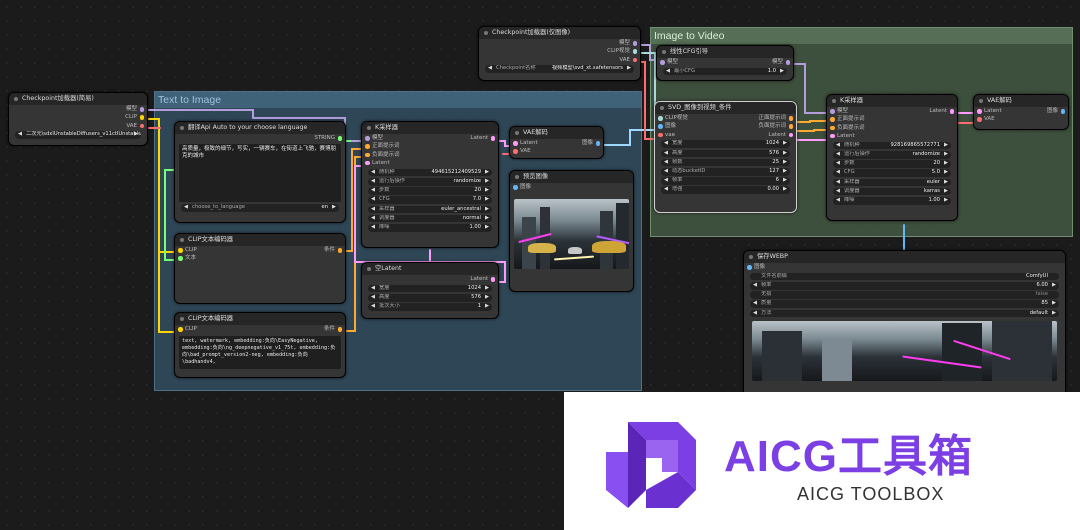 The image size is (1080, 530). I want to click on widget-filename-prefix: 文件名前缀 ComfyUI, so click(904, 276).